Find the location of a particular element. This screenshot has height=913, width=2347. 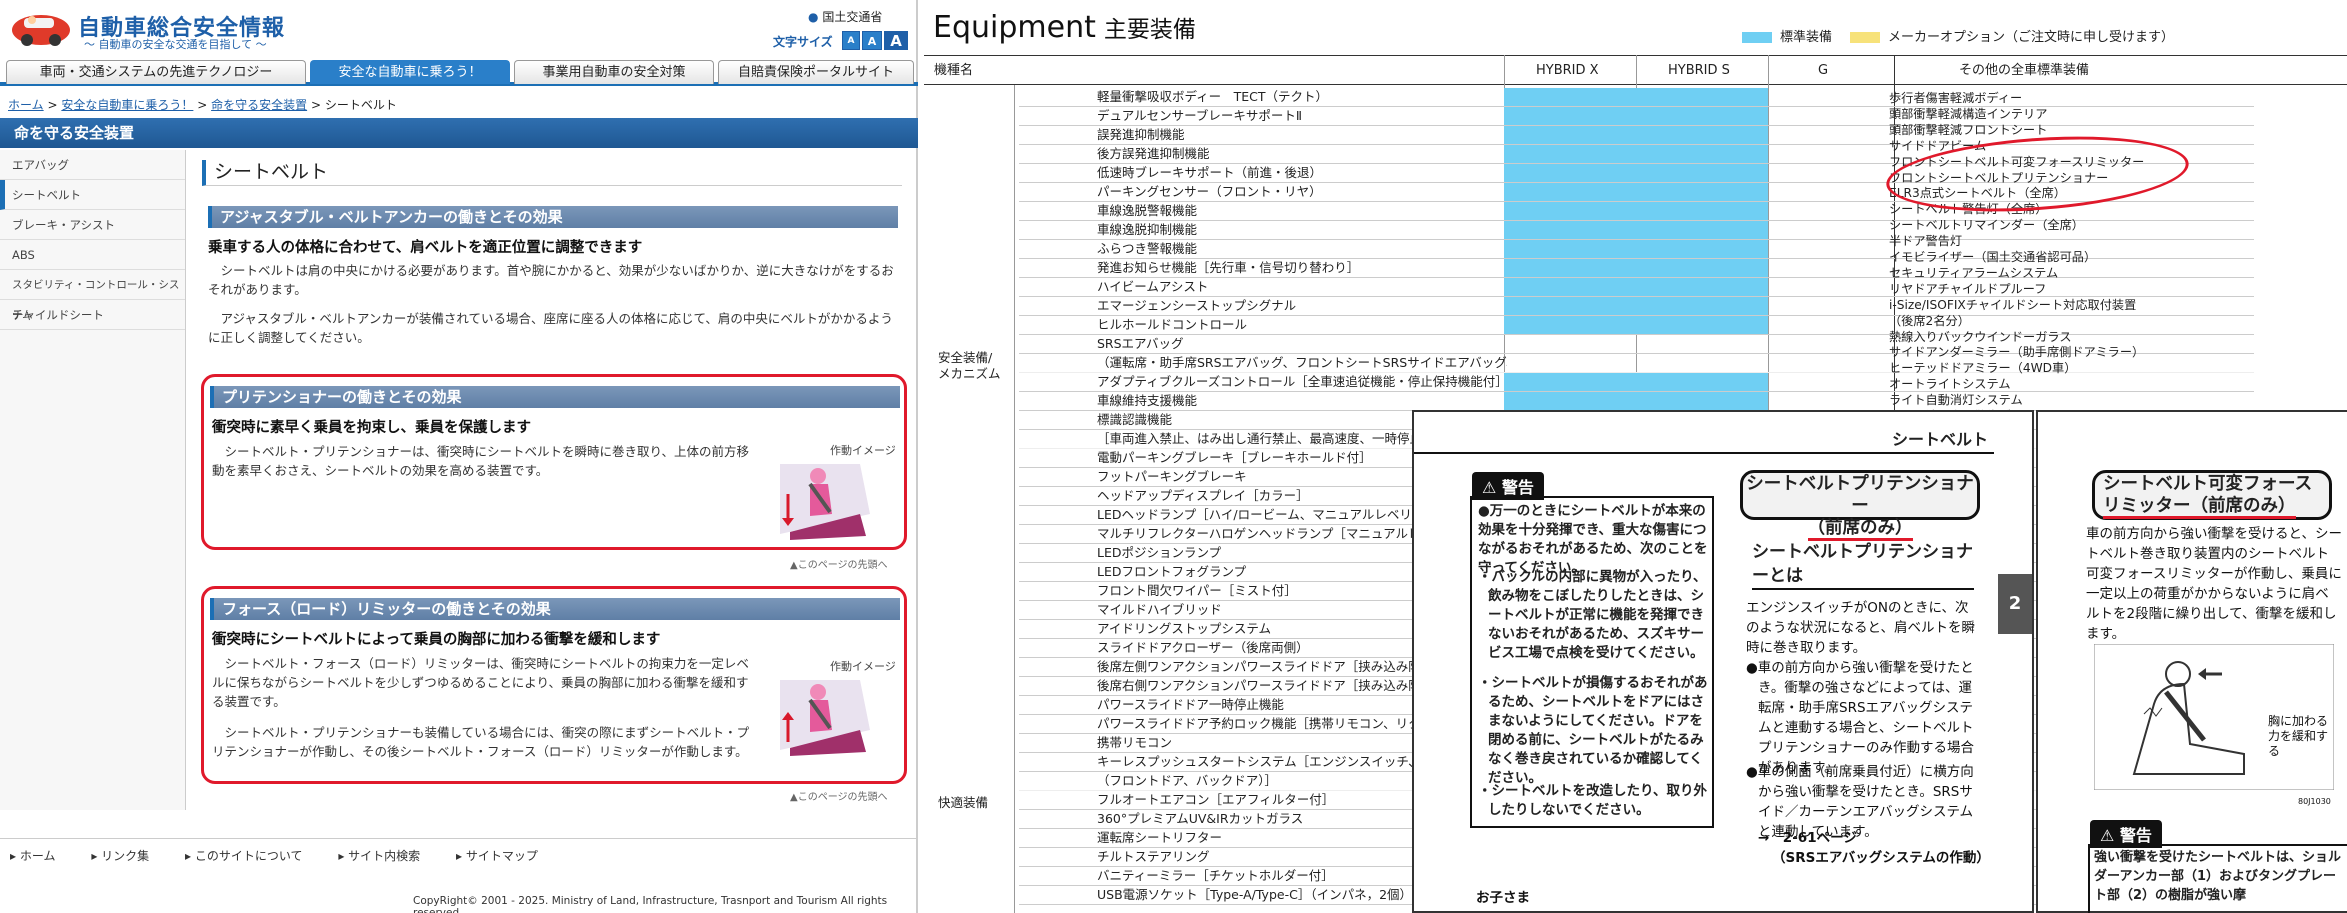

row-label: デュアルセンサーブレーキサポートⅡ is located at coordinates (1200, 115).